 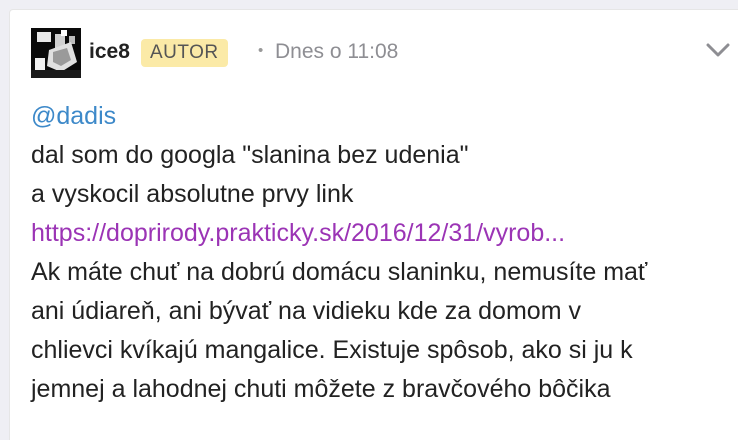 What do you see at coordinates (192, 194) in the screenshot?
I see `body-line-2: a vyskocil absolutne prvy link` at bounding box center [192, 194].